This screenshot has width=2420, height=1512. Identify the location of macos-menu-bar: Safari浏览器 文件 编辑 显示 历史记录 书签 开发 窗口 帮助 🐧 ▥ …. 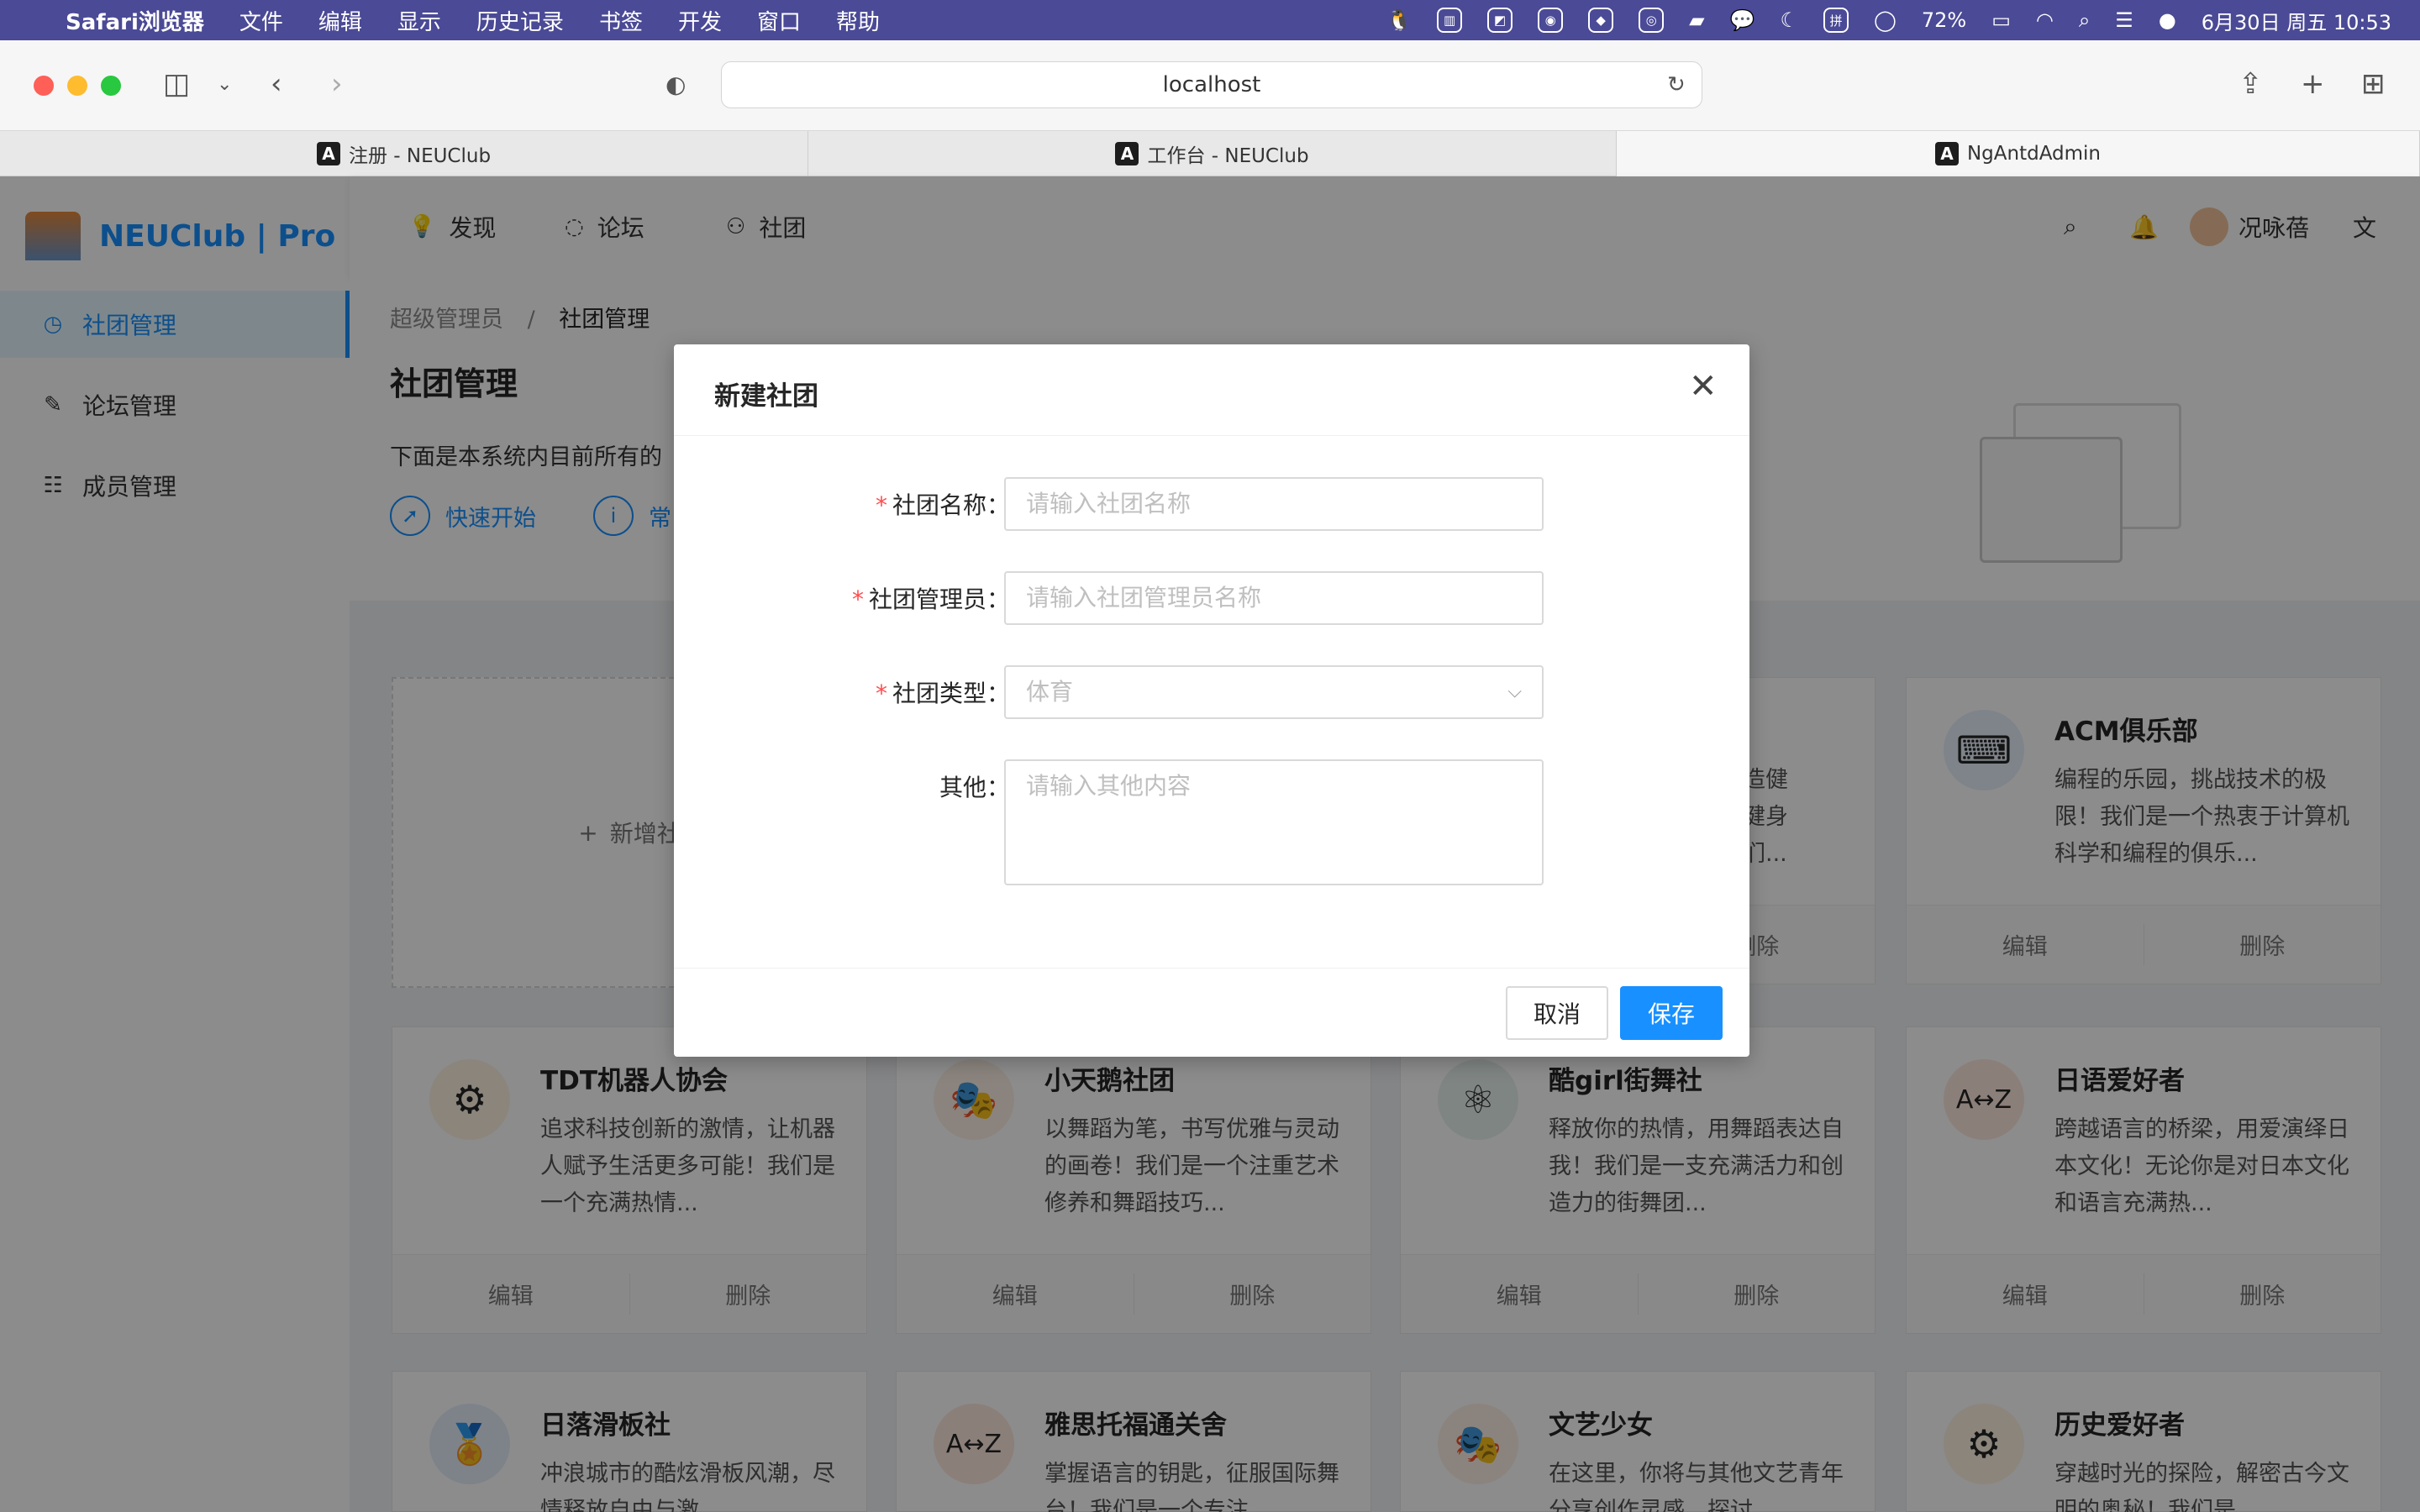
(1210, 20).